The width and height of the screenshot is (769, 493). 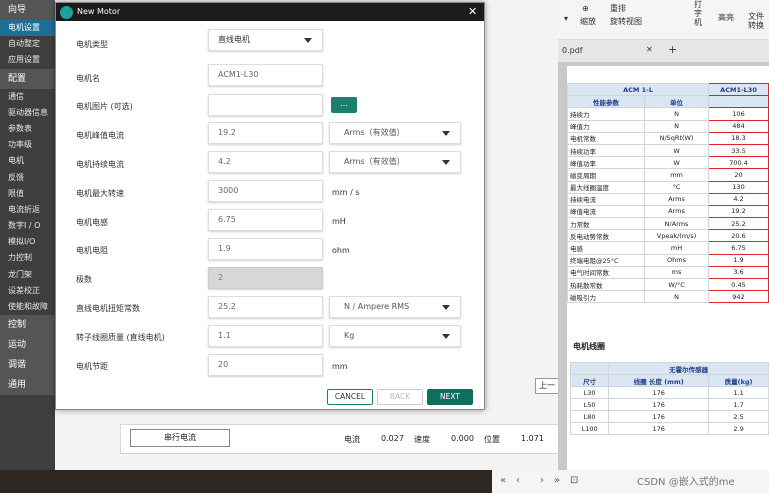 I want to click on cancel-button: CANCEL, so click(x=350, y=397).